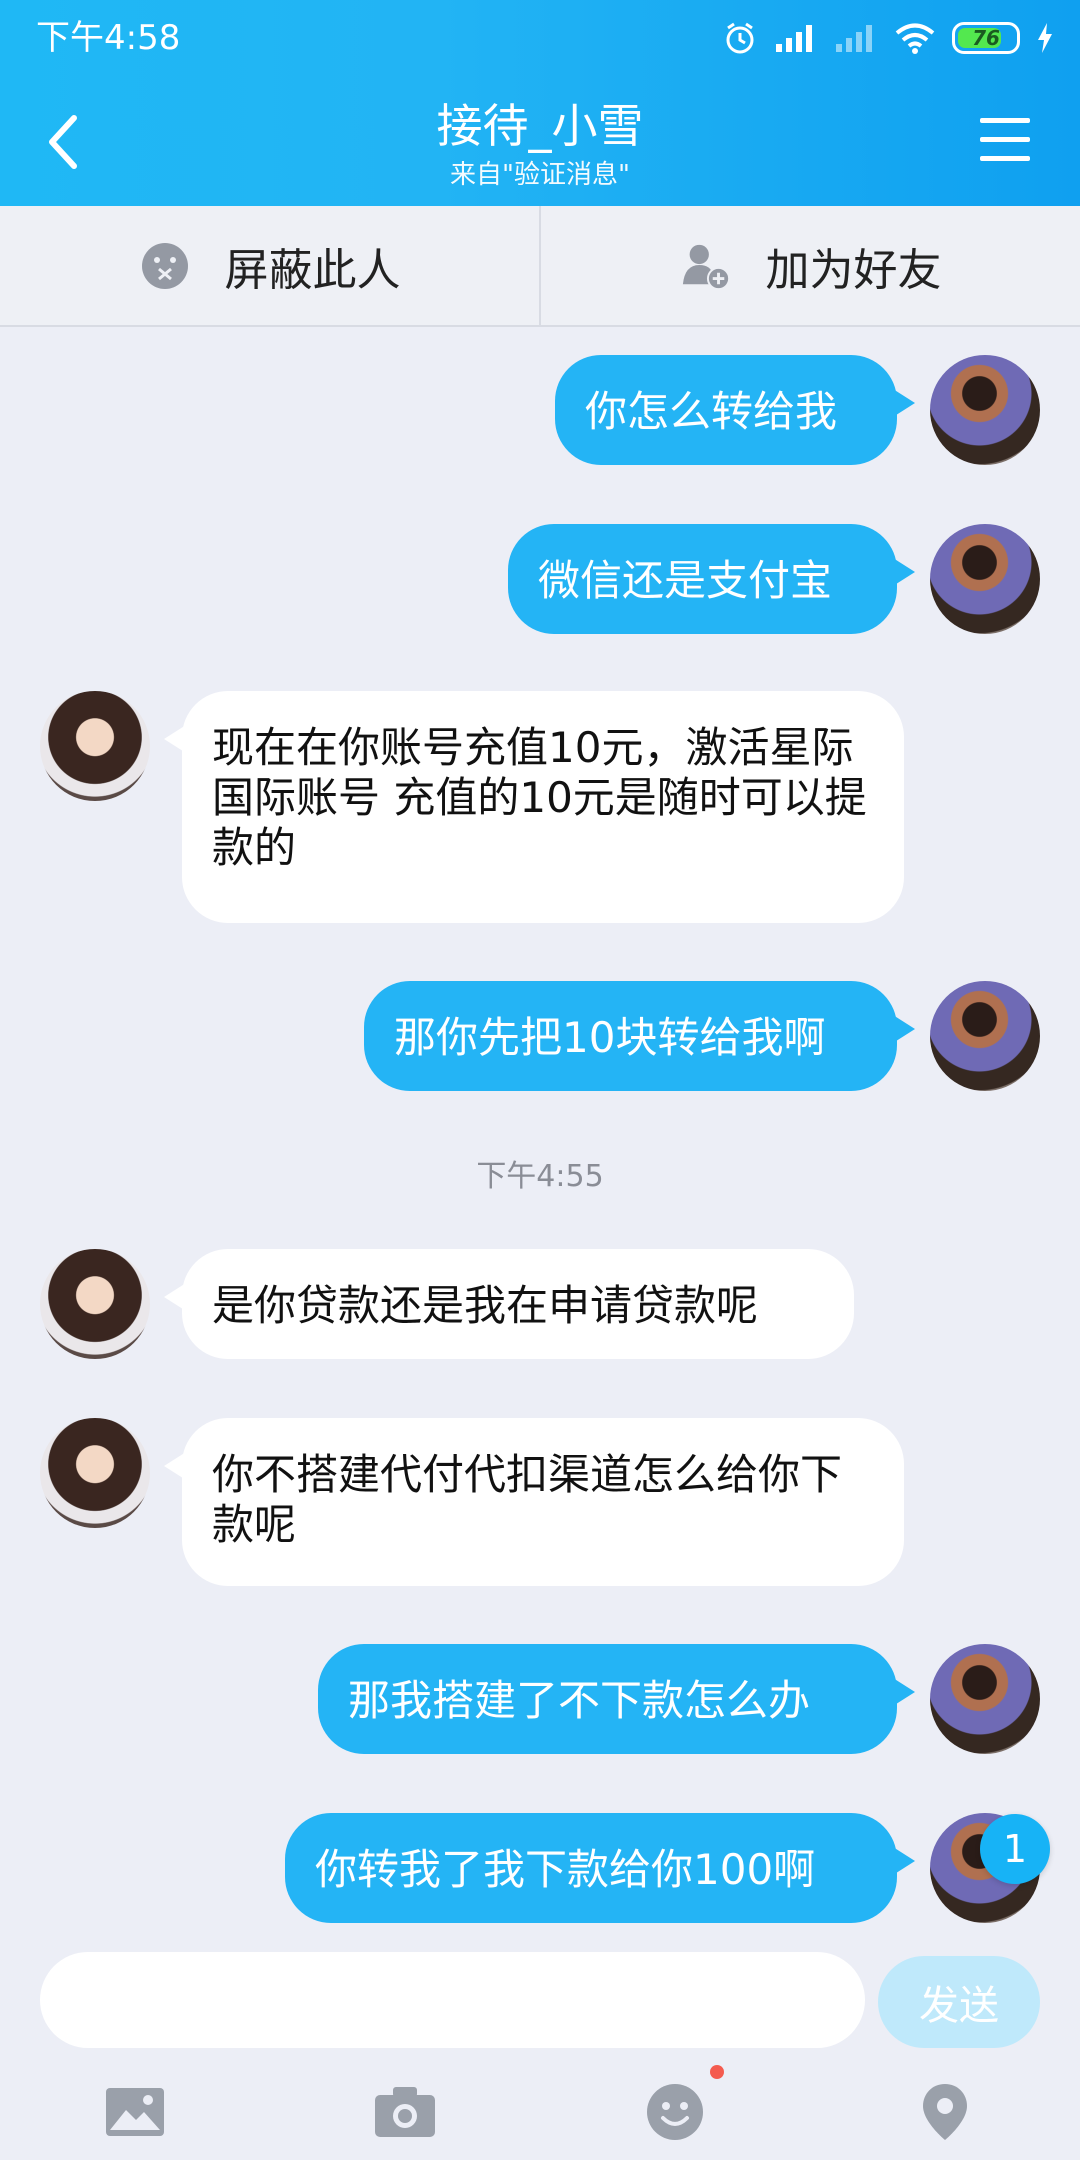 This screenshot has height=2160, width=1080. Describe the element at coordinates (540, 1176) in the screenshot. I see `message-timestamp: 下午4:55` at that location.